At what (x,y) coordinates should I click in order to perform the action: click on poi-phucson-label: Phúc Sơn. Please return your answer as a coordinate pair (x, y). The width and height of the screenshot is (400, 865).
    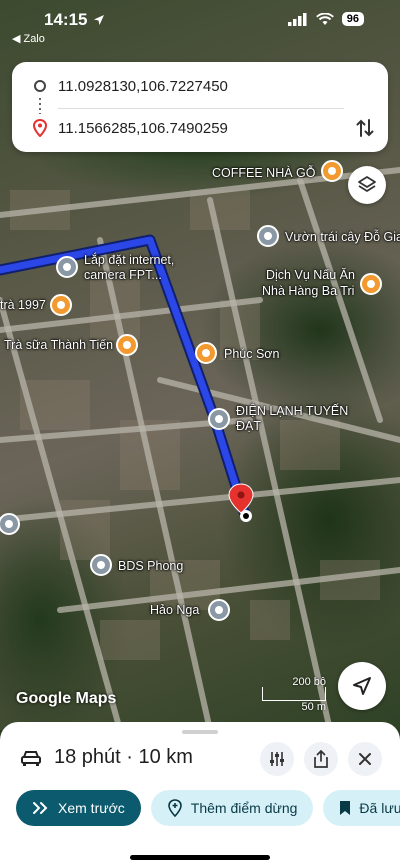
    Looking at the image, I should click on (252, 354).